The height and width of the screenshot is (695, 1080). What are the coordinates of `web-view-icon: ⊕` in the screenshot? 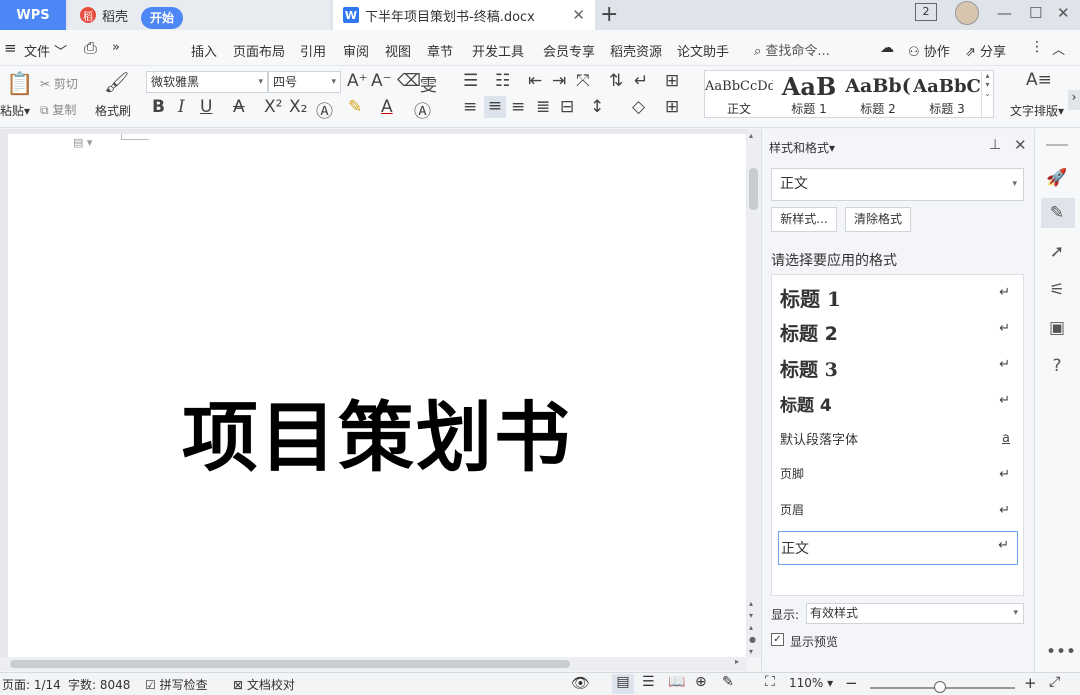 It's located at (701, 682).